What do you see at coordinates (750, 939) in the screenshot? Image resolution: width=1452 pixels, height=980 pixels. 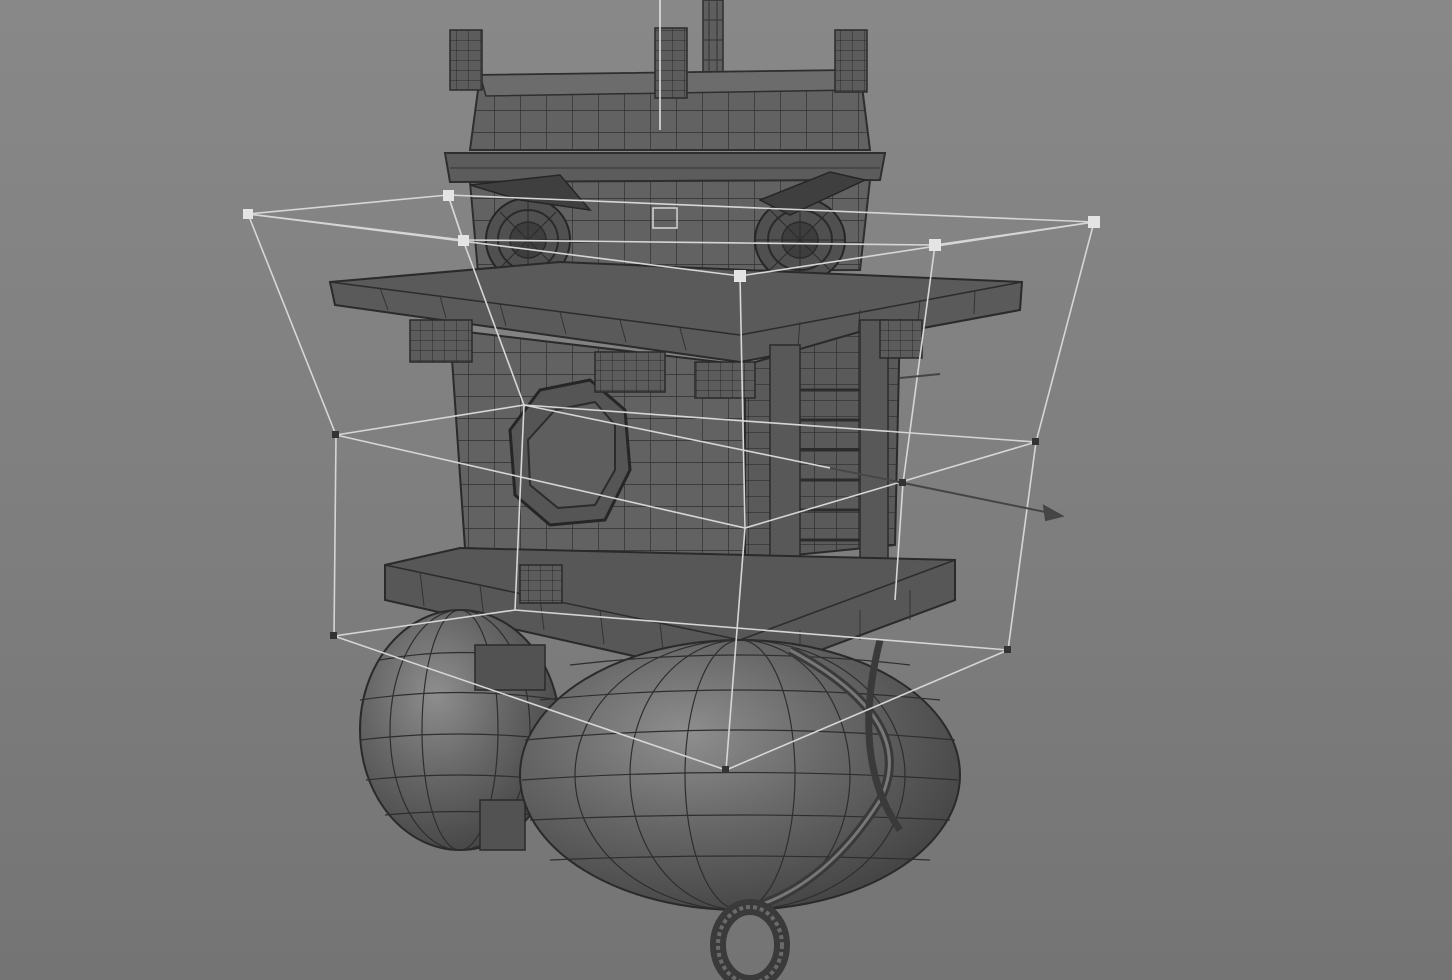 I see `anchor-ring` at bounding box center [750, 939].